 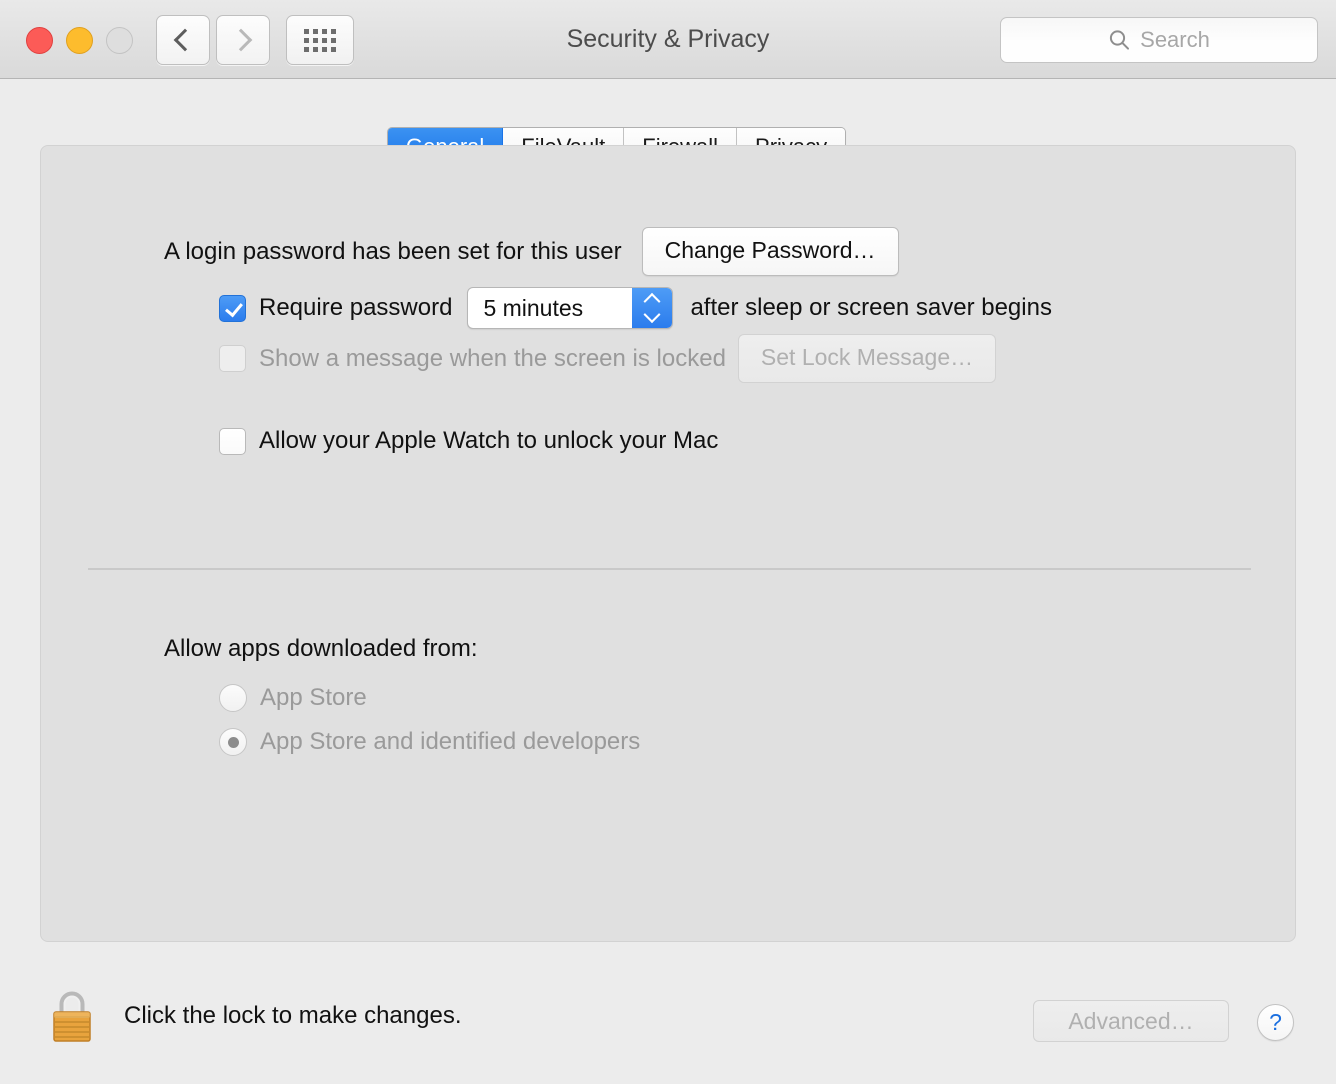 I want to click on show-lock-message-label: Show a message when the screen is locked, so click(x=492, y=358).